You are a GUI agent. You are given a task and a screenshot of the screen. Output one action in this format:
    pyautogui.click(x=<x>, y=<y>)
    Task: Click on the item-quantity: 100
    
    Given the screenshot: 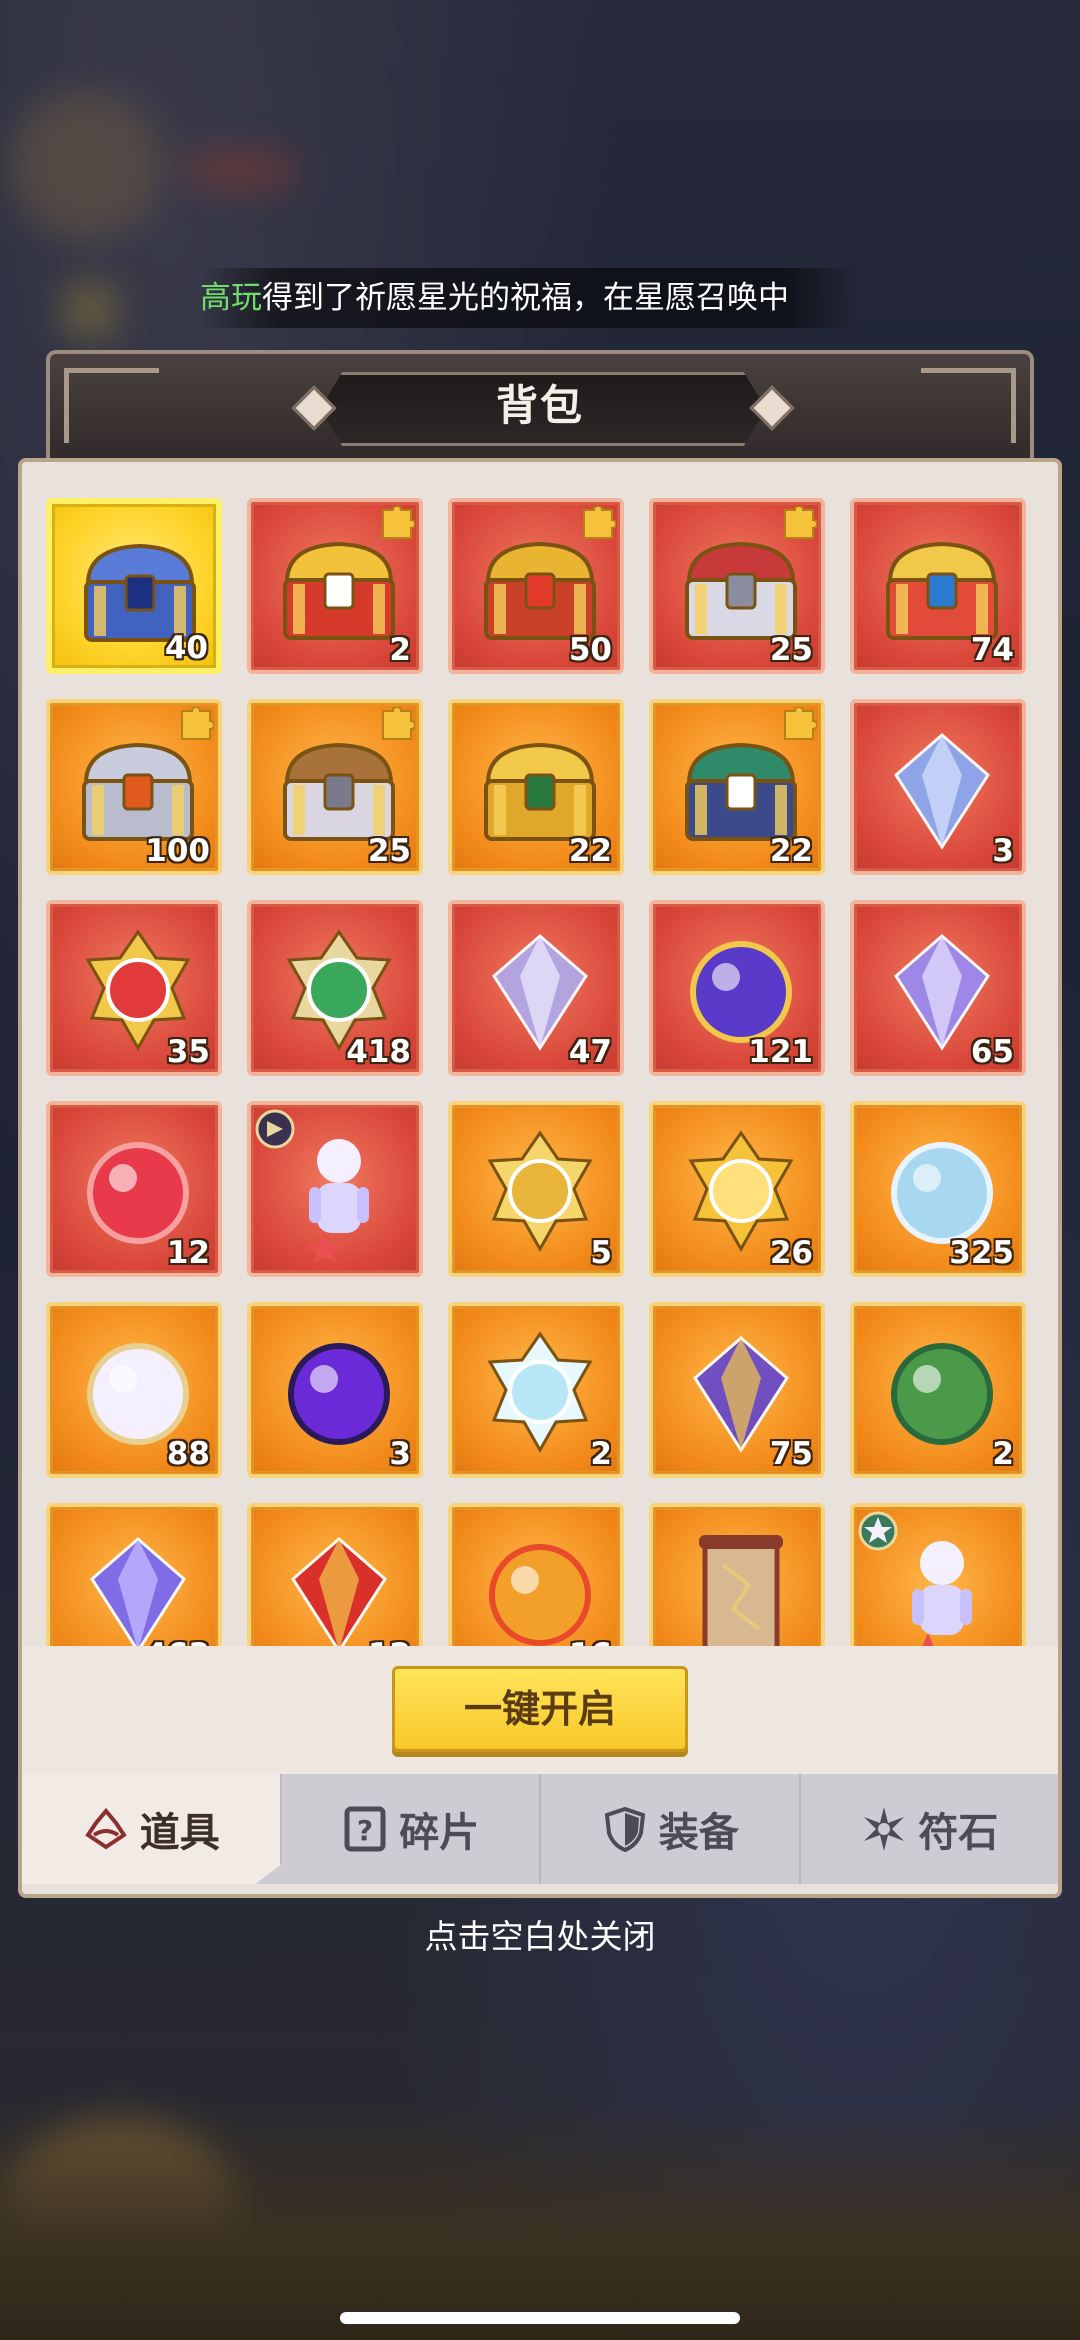 What is the action you would take?
    pyautogui.click(x=177, y=851)
    